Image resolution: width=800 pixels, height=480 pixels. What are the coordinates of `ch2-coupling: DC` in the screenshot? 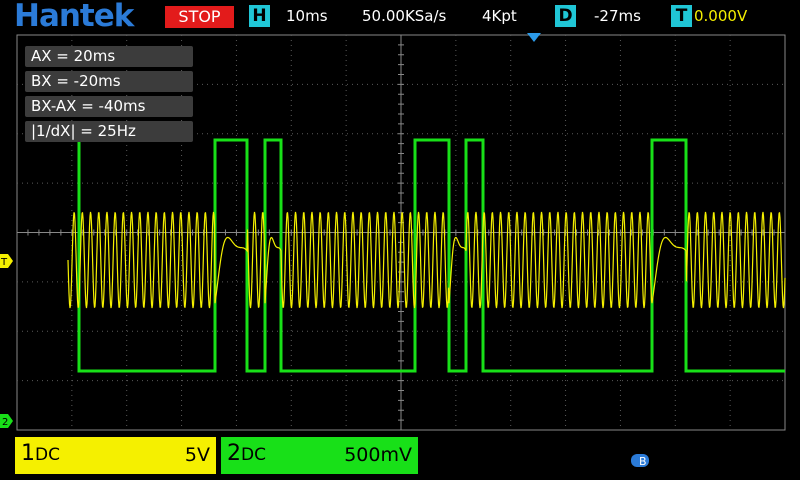 It's located at (253, 455).